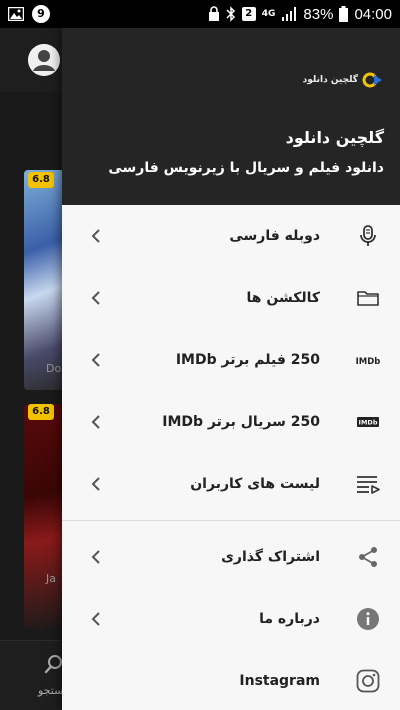  Describe the element at coordinates (231, 520) in the screenshot. I see `menu-divider` at that location.